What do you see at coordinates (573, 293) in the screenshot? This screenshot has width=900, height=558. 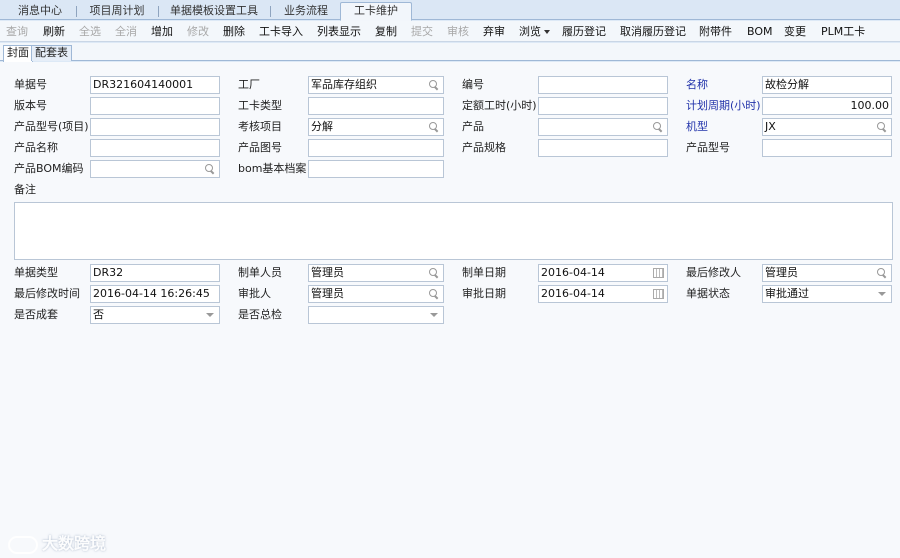 I see `approve-date-value: 2016-04-14` at bounding box center [573, 293].